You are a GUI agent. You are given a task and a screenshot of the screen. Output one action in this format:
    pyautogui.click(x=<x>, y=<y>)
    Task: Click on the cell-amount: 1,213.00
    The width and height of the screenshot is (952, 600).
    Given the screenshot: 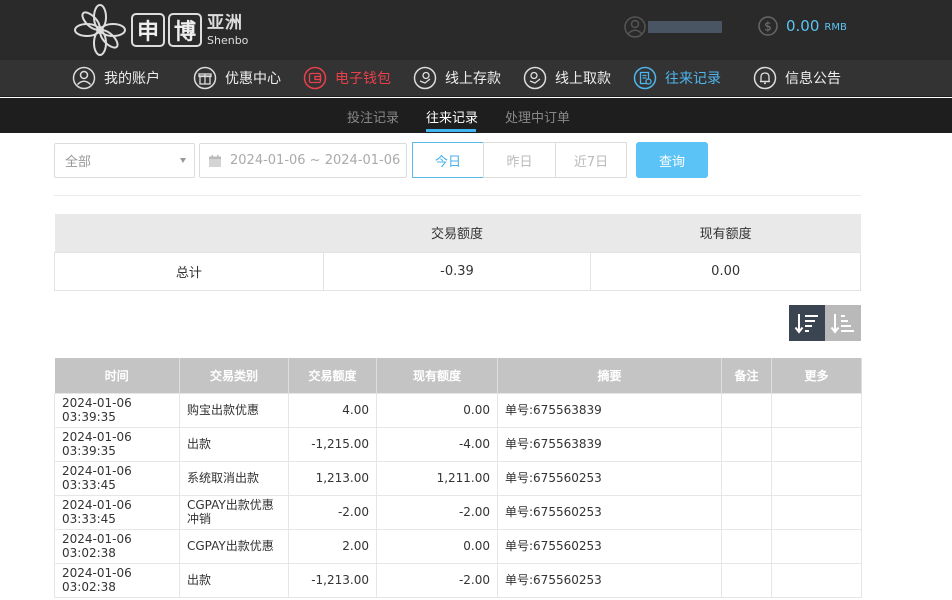 What is the action you would take?
    pyautogui.click(x=332, y=478)
    